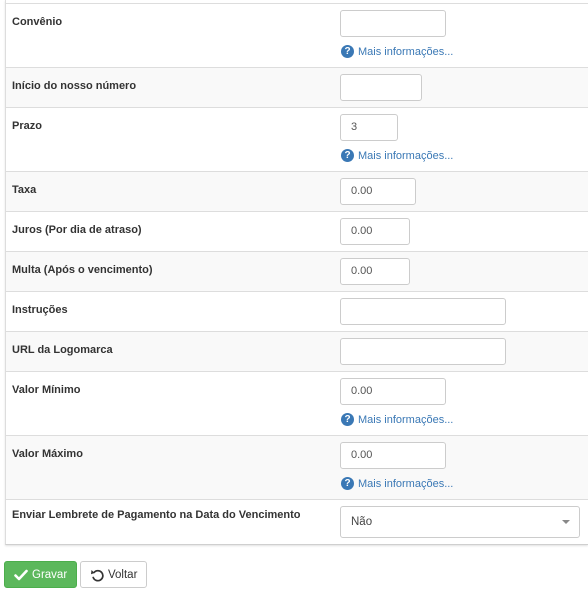  What do you see at coordinates (566, 522) in the screenshot?
I see `chevron-down-icon` at bounding box center [566, 522].